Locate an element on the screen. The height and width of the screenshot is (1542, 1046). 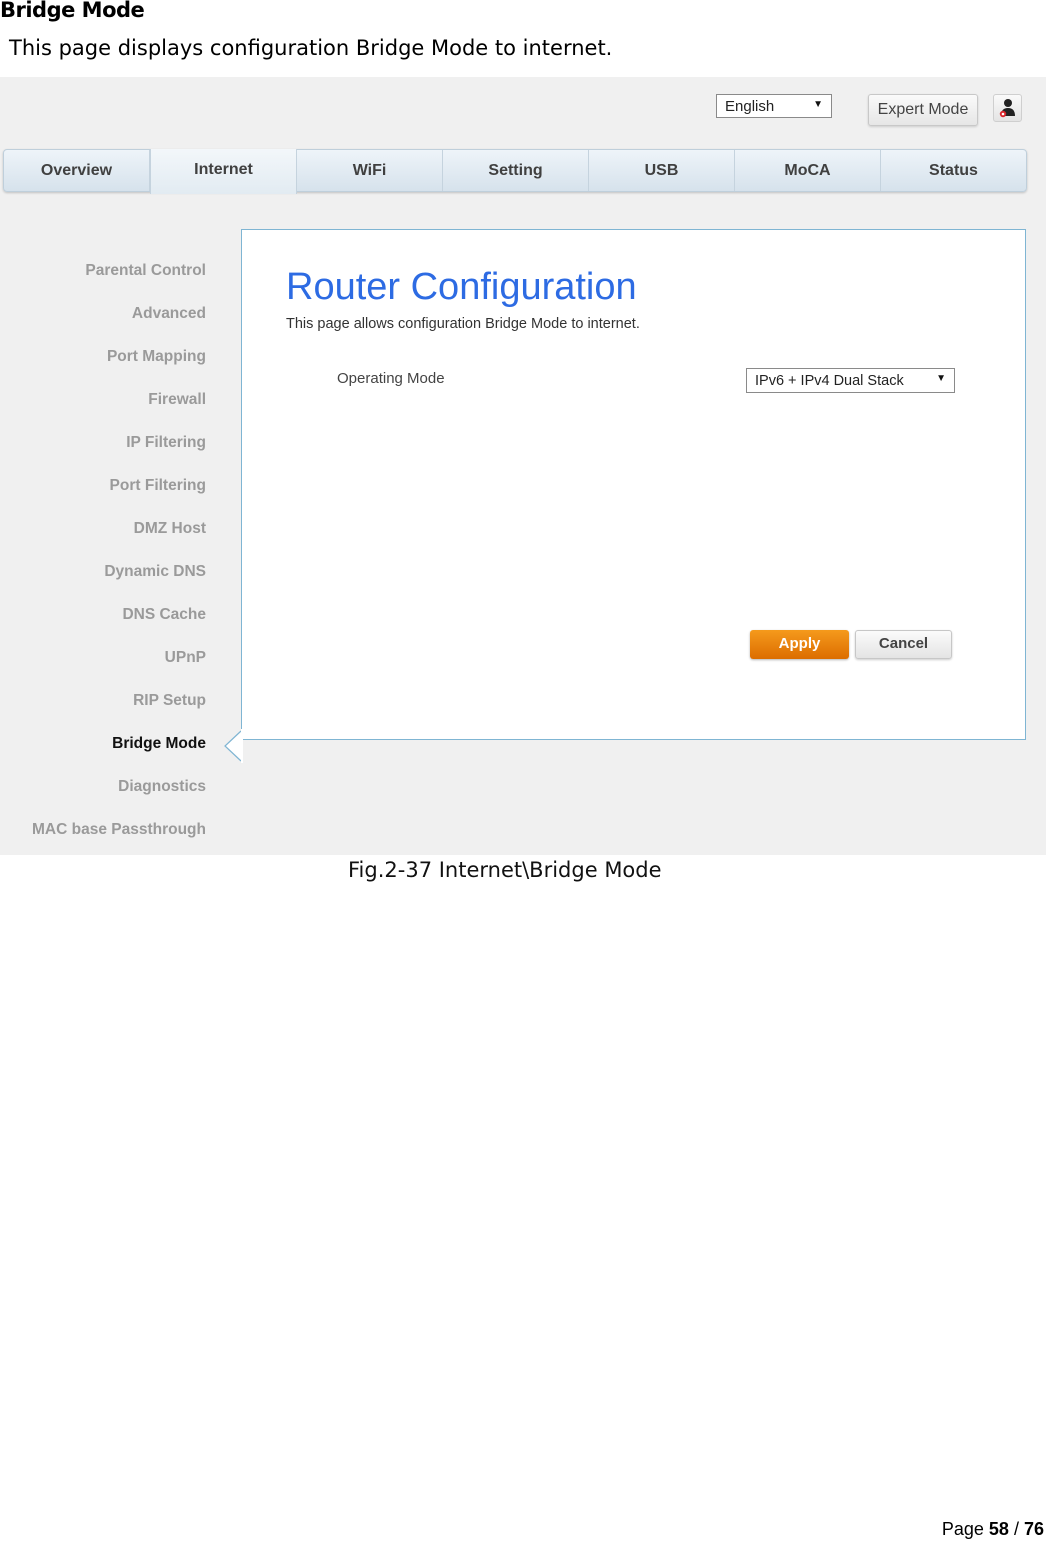
page-current: 58 is located at coordinates (998, 1529).